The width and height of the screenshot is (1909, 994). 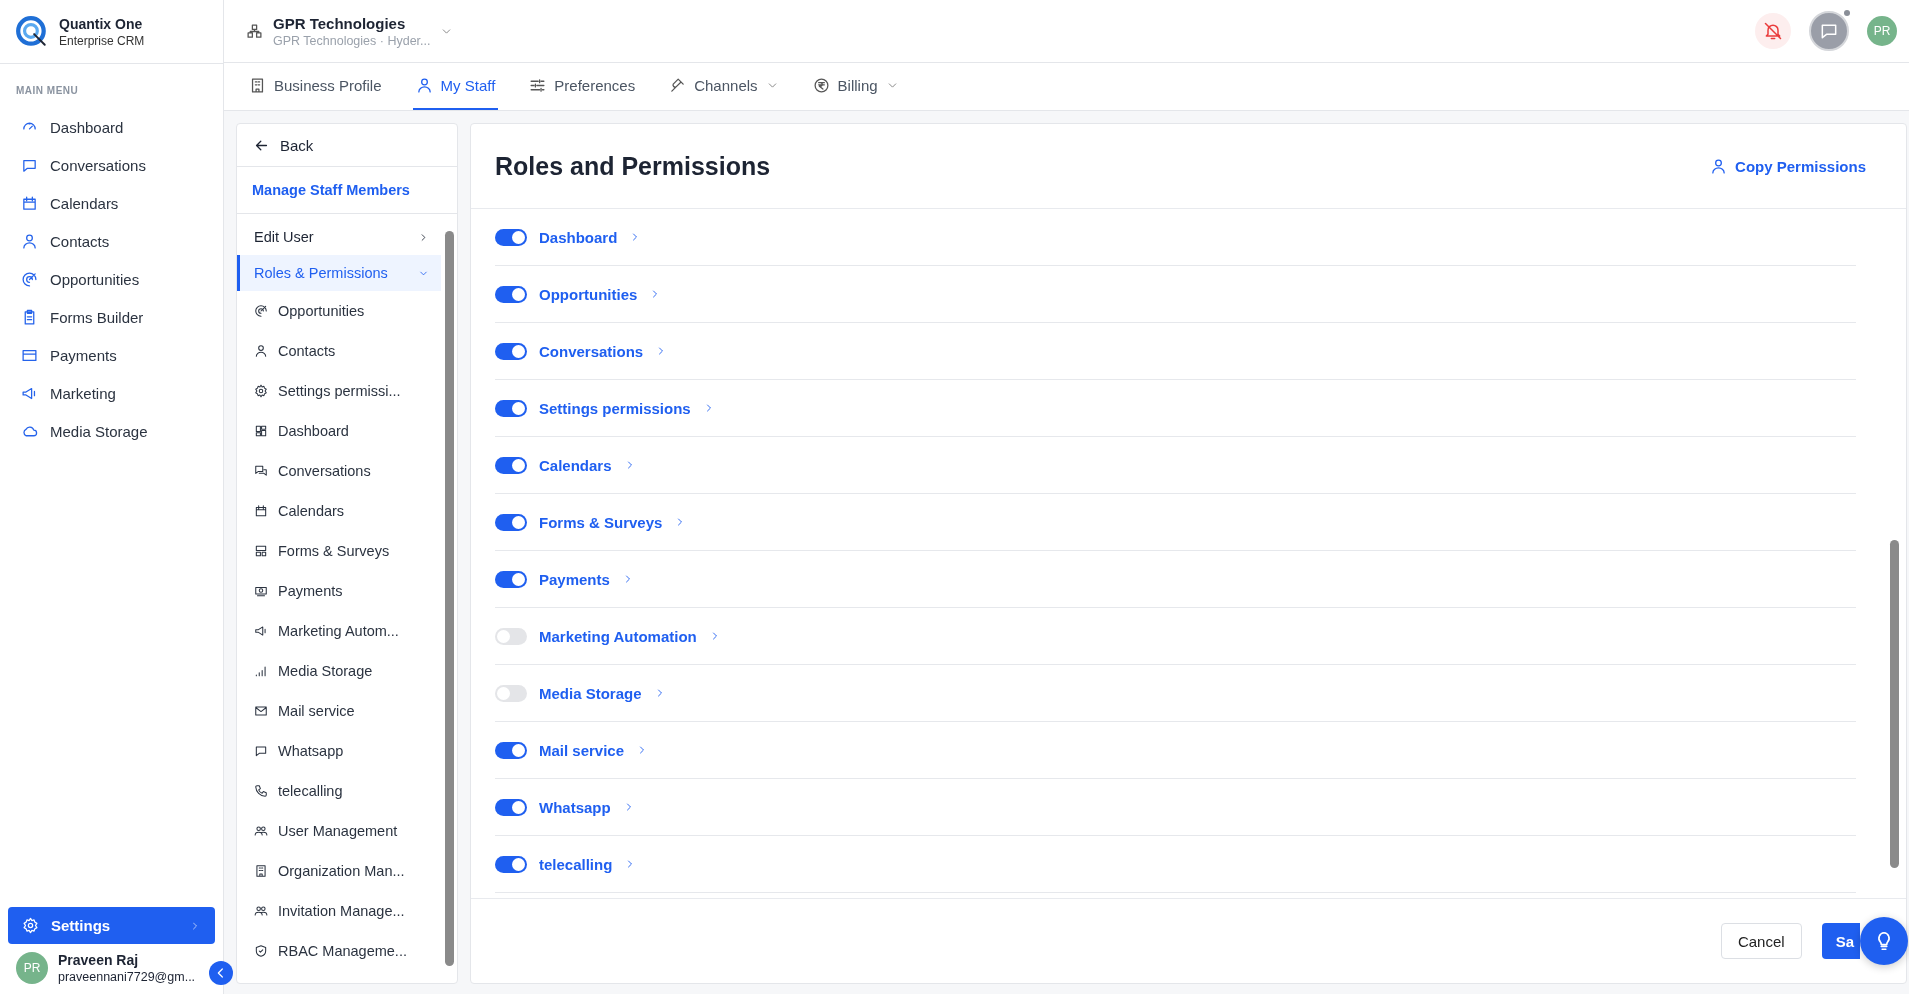 I want to click on help-button, so click(x=1884, y=941).